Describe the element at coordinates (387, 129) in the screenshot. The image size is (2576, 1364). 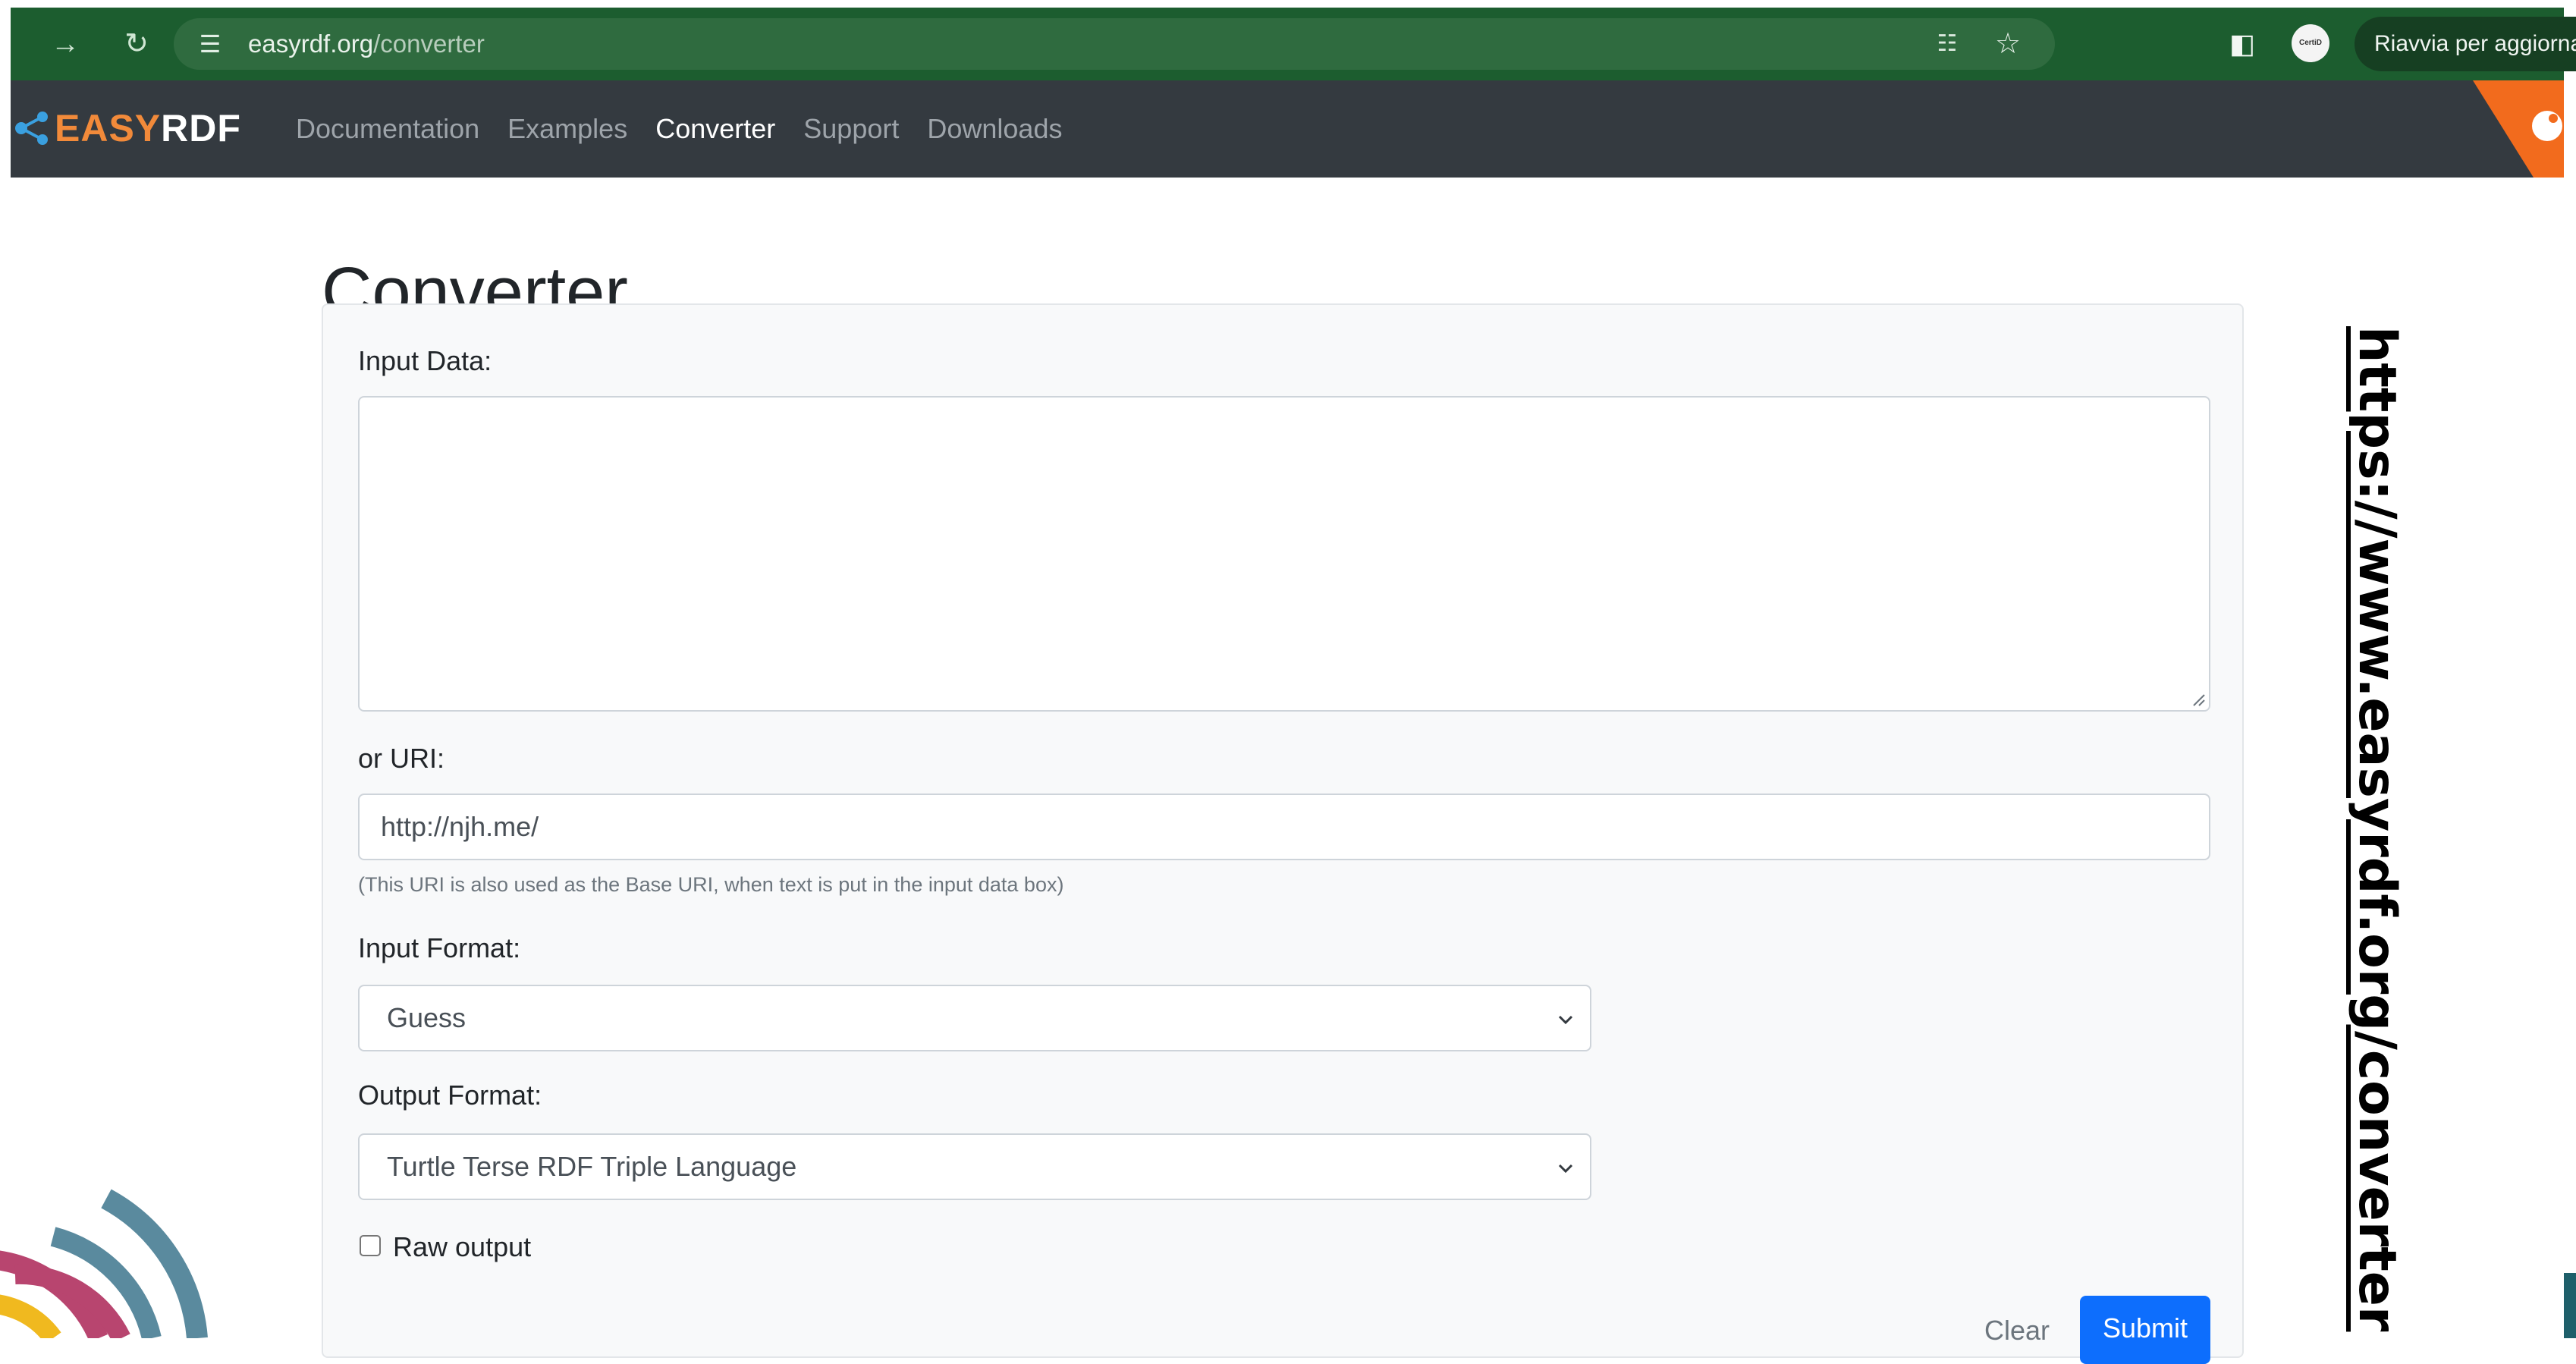
I see `nav-link-documentation: Documentation` at that location.